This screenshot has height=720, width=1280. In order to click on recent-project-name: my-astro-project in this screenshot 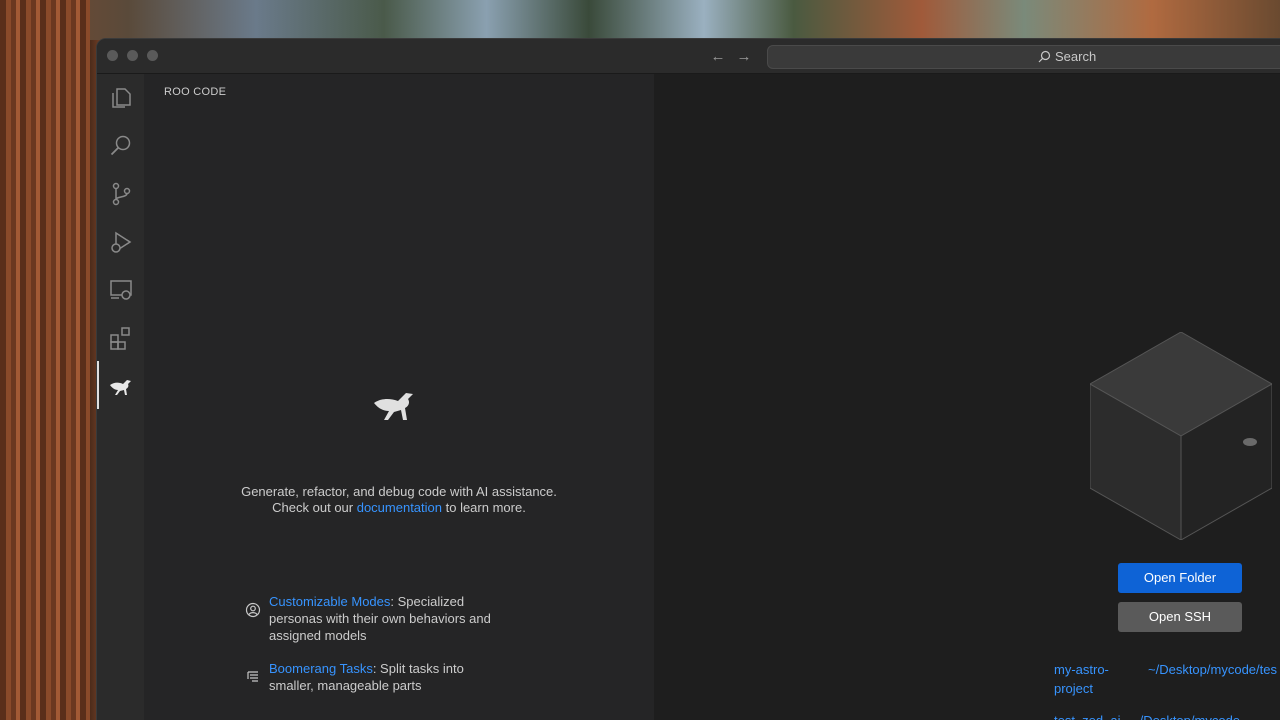, I will do `click(1094, 679)`.